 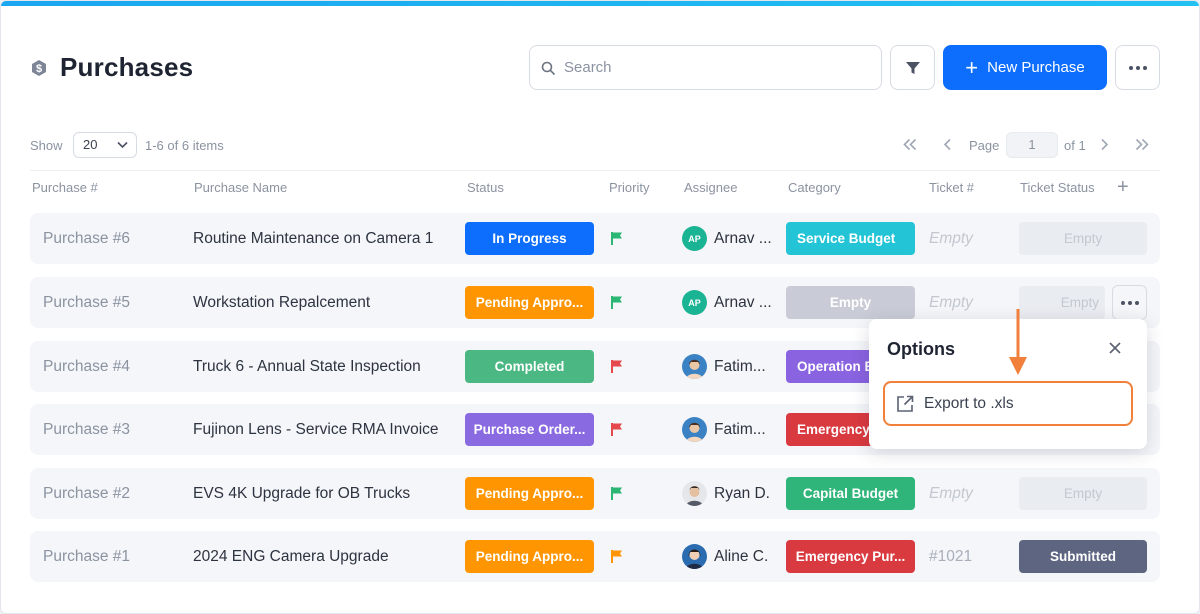 What do you see at coordinates (969, 403) in the screenshot?
I see `export-xls-label: Export to .xls` at bounding box center [969, 403].